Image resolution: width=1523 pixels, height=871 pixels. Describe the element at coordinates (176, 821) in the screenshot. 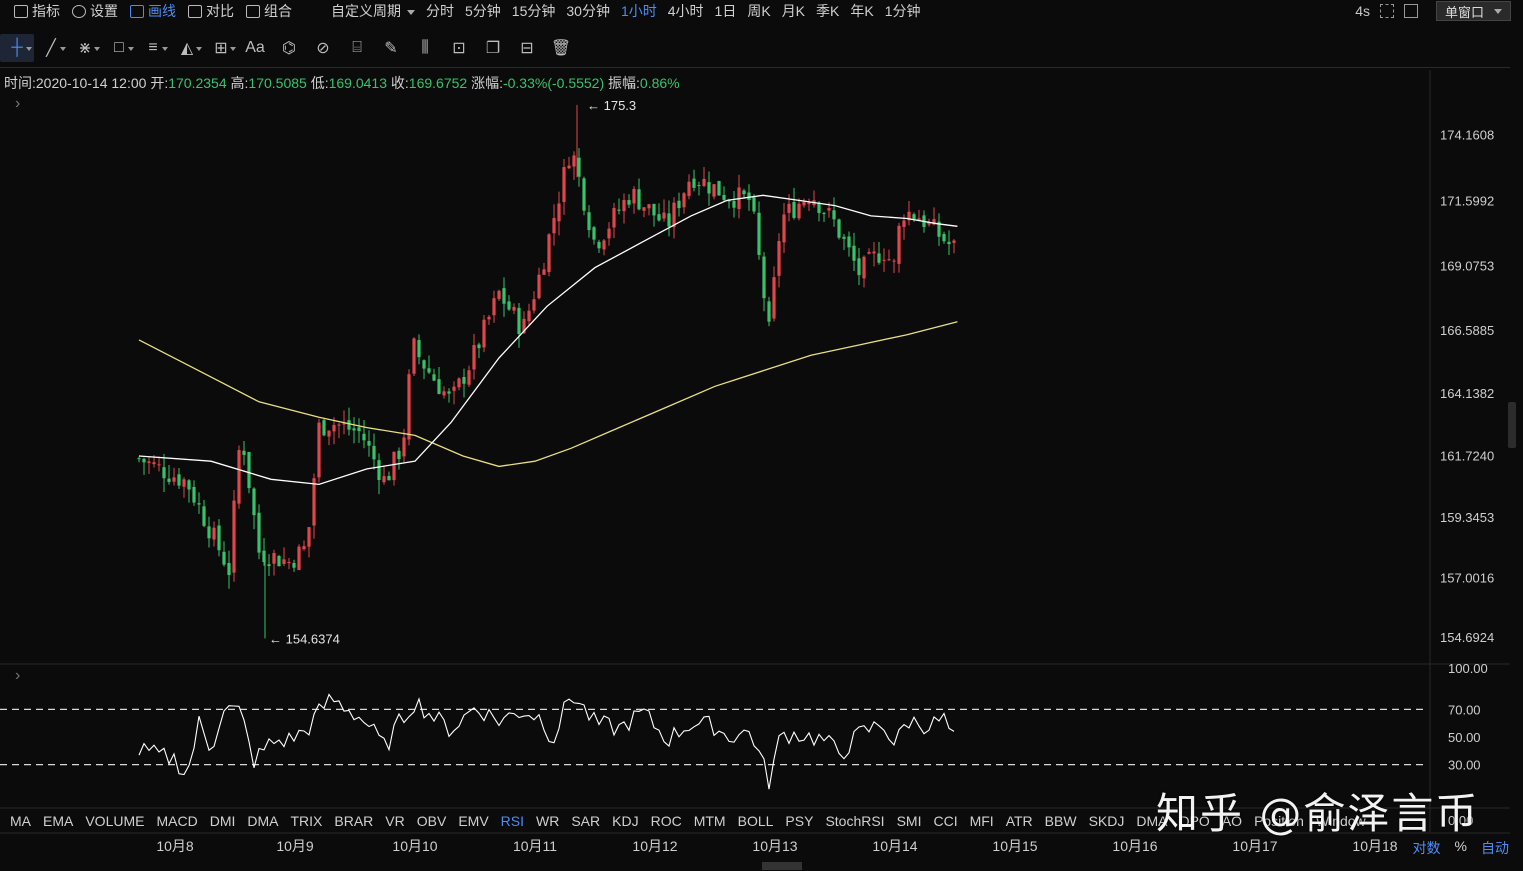

I see `indicator-tab: MACD` at that location.